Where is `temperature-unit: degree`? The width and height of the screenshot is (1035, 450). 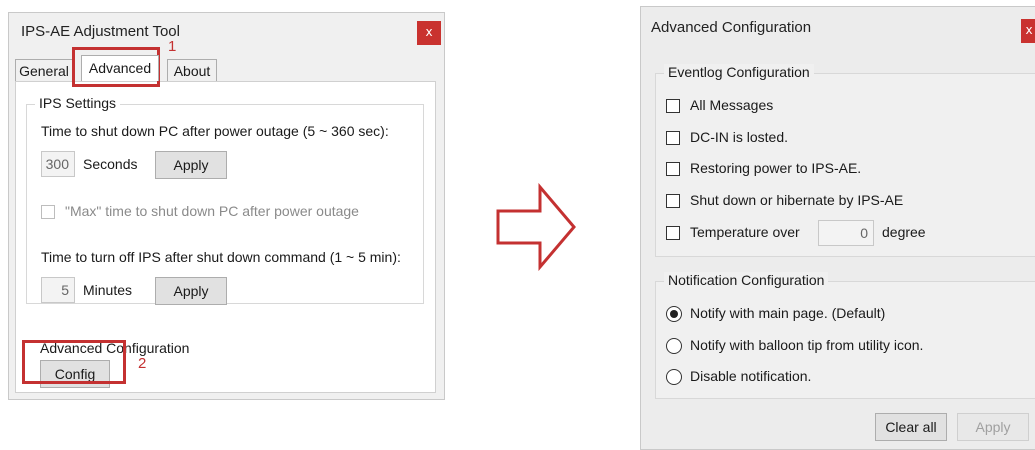 temperature-unit: degree is located at coordinates (904, 232).